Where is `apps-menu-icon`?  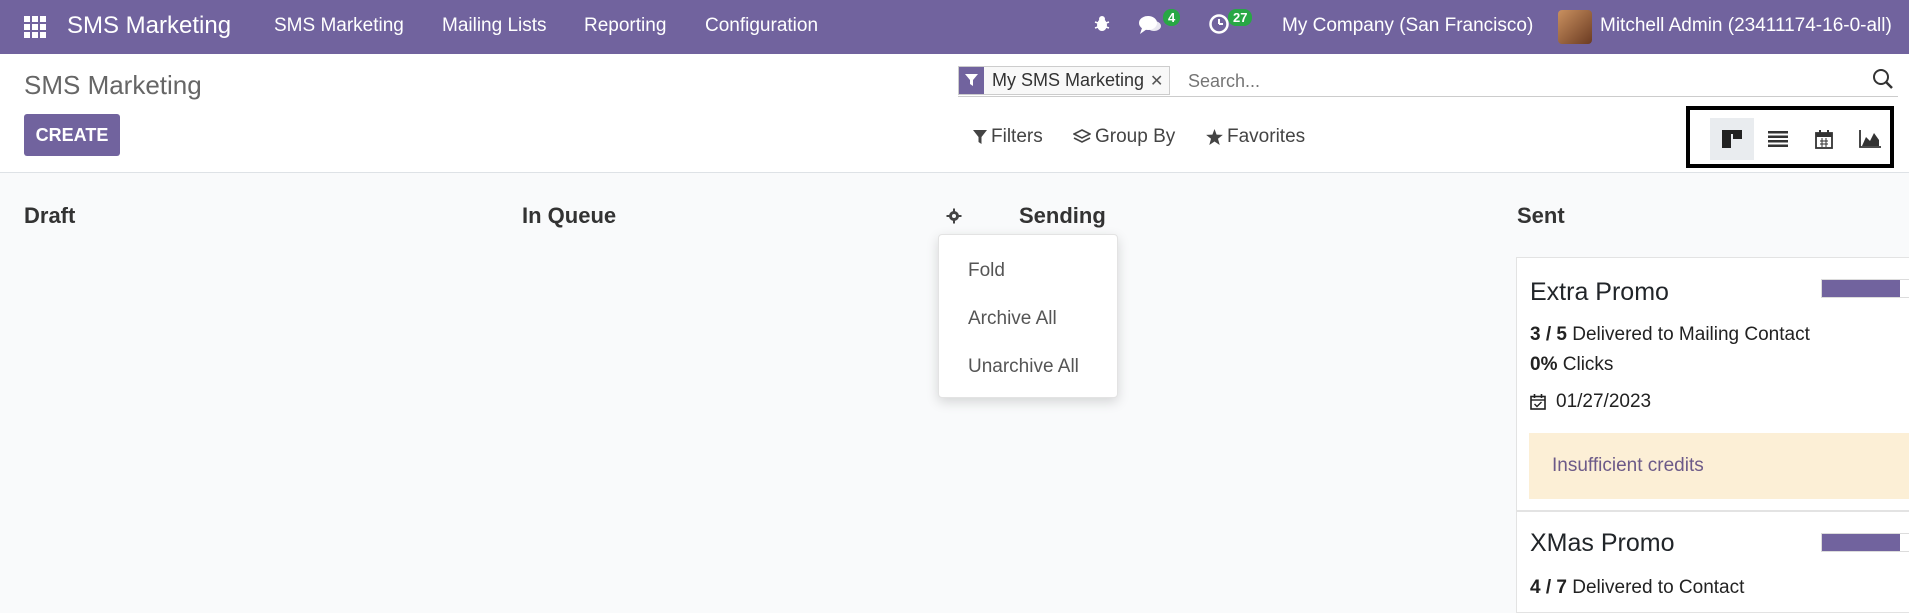 apps-menu-icon is located at coordinates (35, 27).